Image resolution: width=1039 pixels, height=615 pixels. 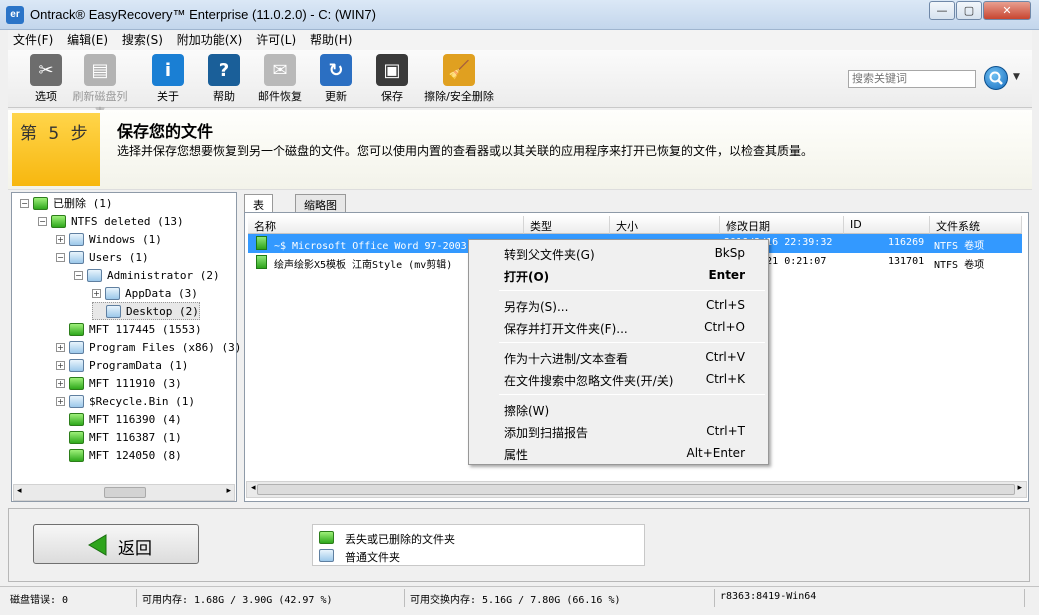 What do you see at coordinates (618, 410) in the screenshot?
I see `context-menu-item: 擦除(W)` at bounding box center [618, 410].